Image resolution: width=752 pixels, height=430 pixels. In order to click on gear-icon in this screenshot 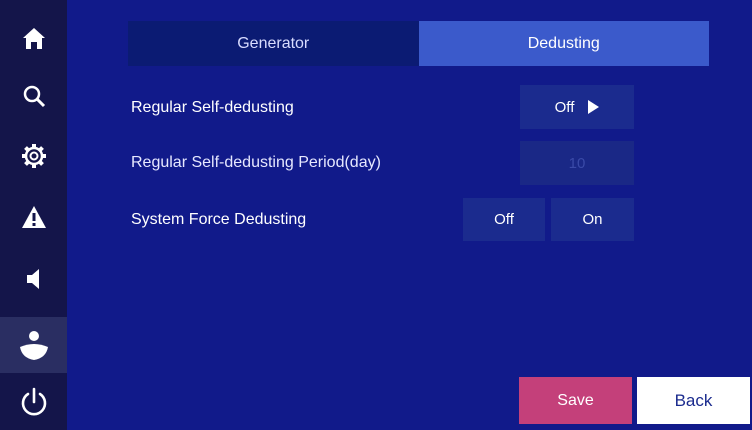, I will do `click(33, 156)`.